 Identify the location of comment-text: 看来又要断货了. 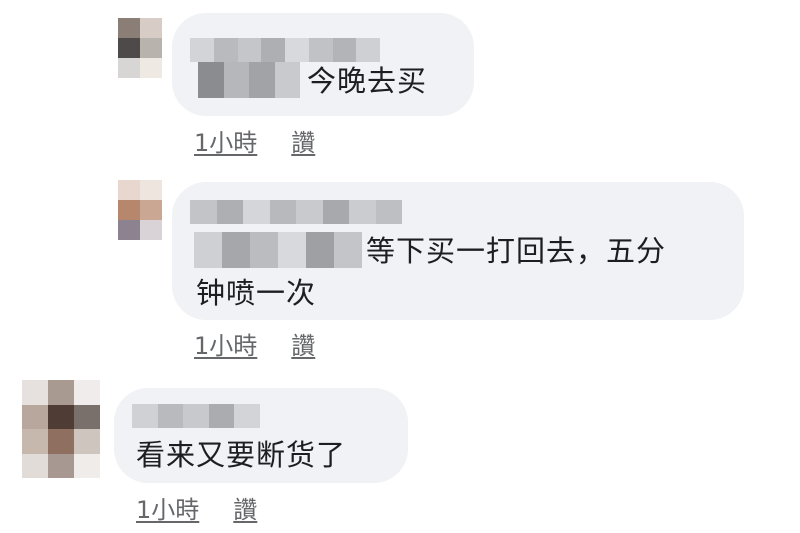
(241, 455).